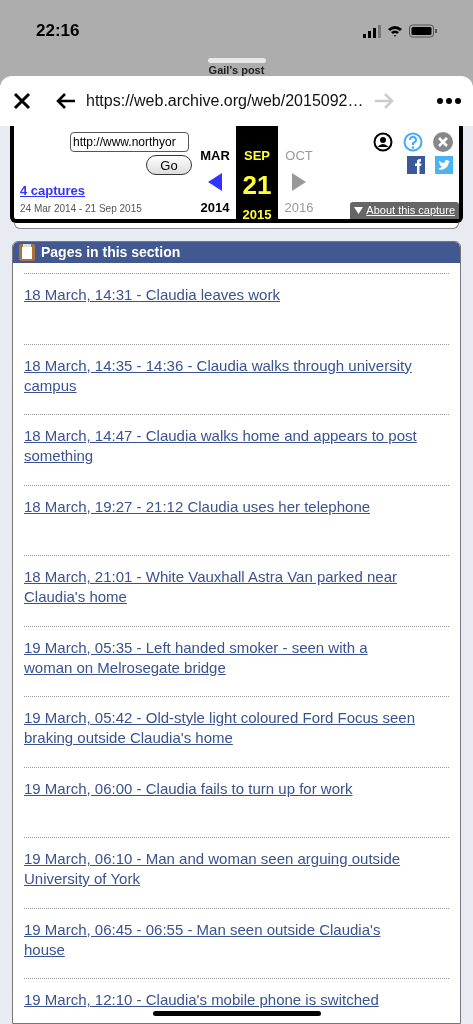  I want to click on user-icon, so click(383, 142).